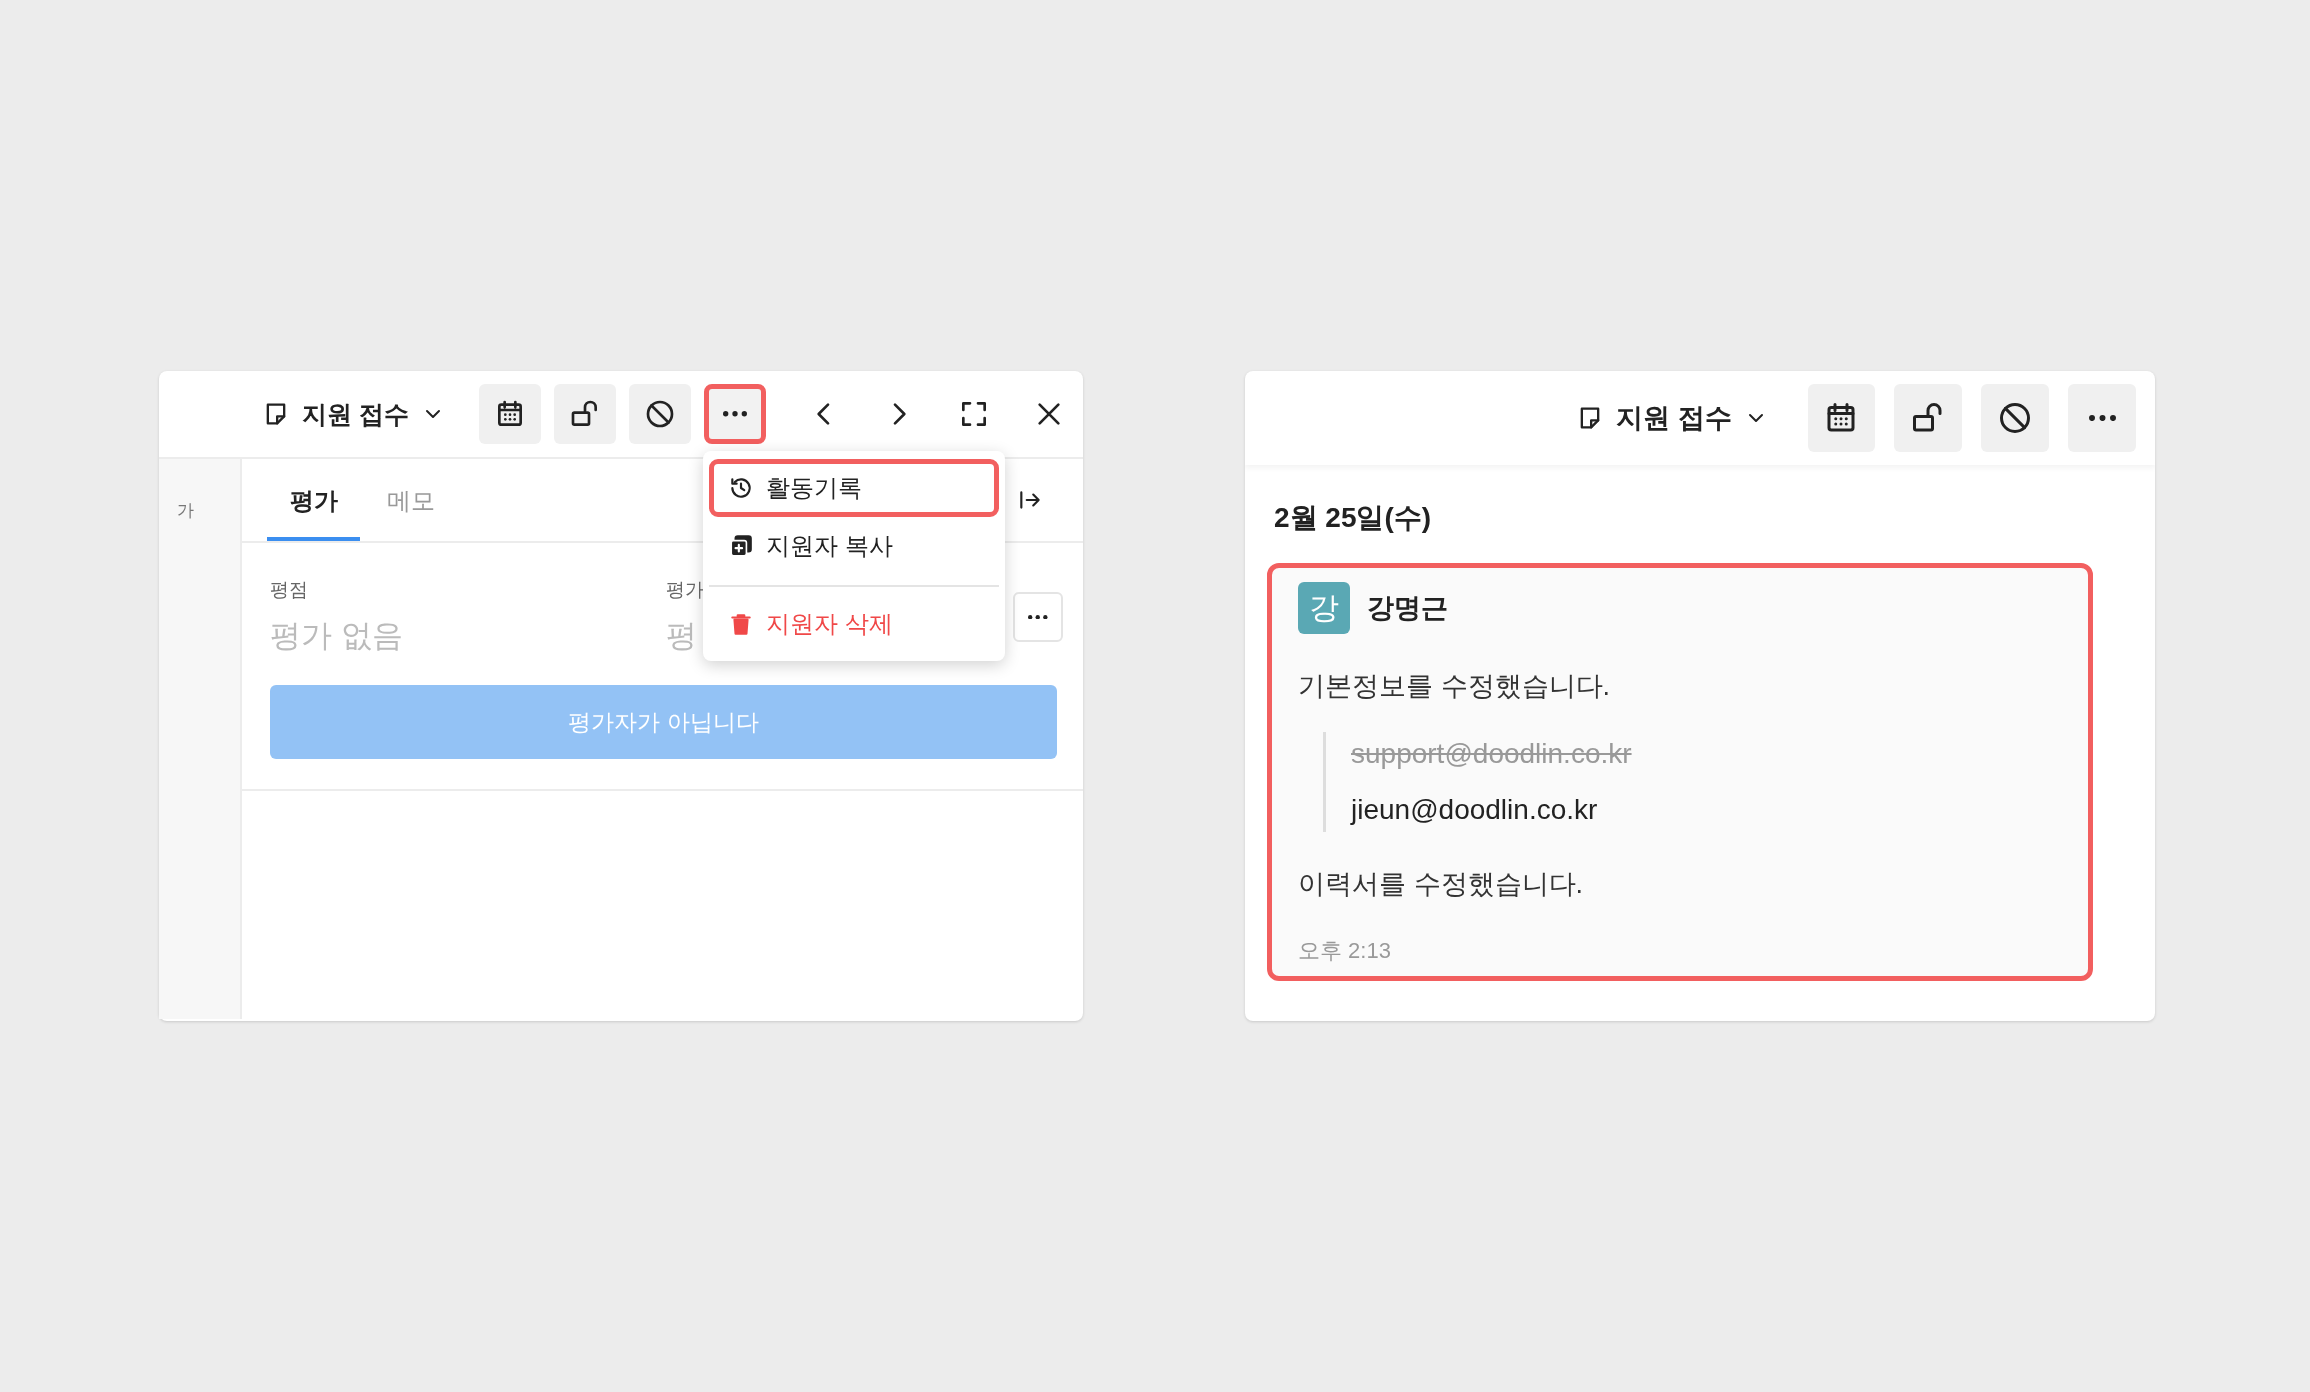 The height and width of the screenshot is (1392, 2310). I want to click on menu-item: 활동기록, so click(854, 488).